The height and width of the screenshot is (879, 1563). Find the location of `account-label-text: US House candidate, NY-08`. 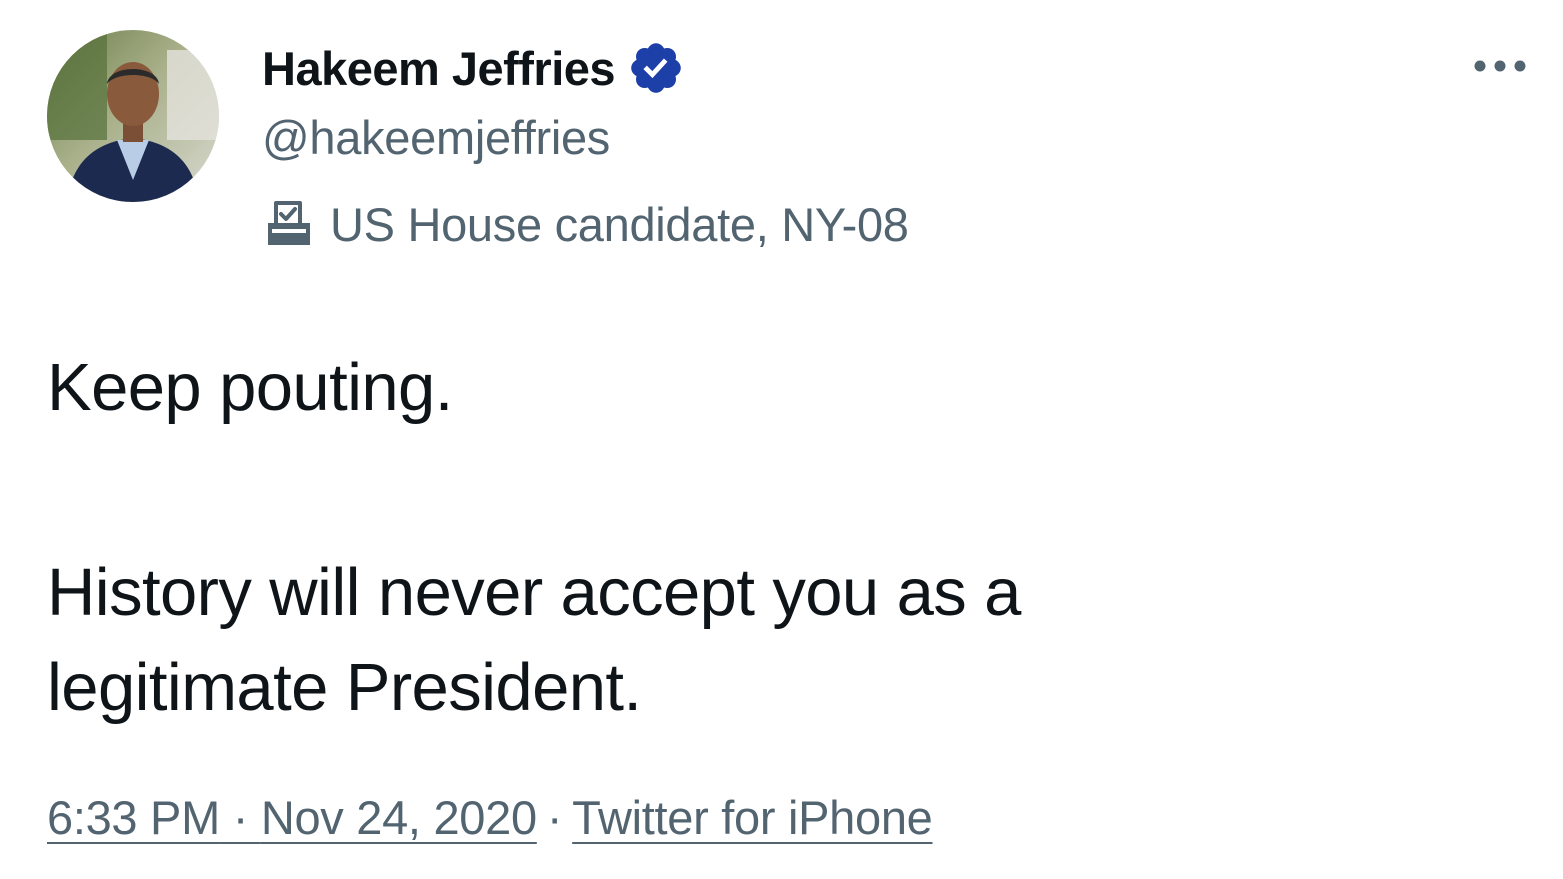

account-label-text: US House candidate, NY-08 is located at coordinates (619, 224).